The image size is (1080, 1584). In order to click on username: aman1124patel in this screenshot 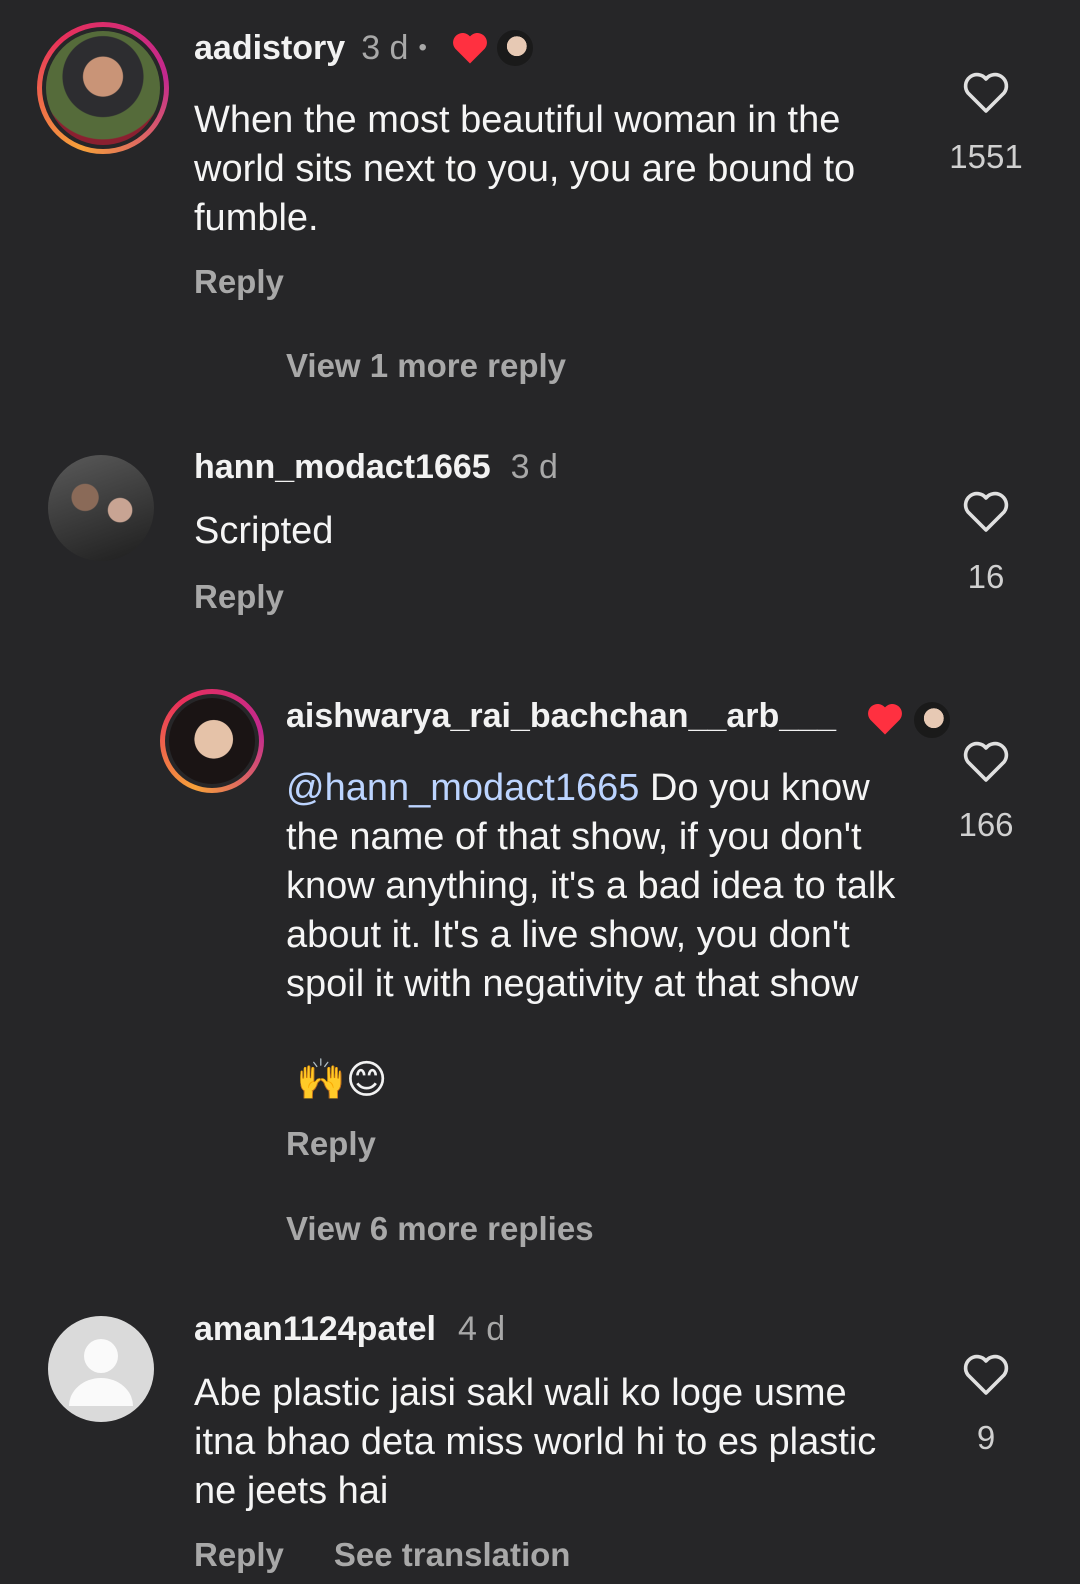, I will do `click(315, 1329)`.